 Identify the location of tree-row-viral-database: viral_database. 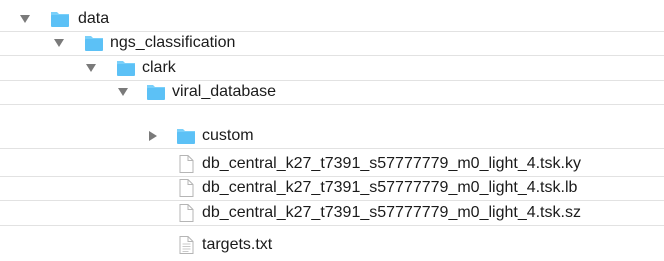
(332, 92).